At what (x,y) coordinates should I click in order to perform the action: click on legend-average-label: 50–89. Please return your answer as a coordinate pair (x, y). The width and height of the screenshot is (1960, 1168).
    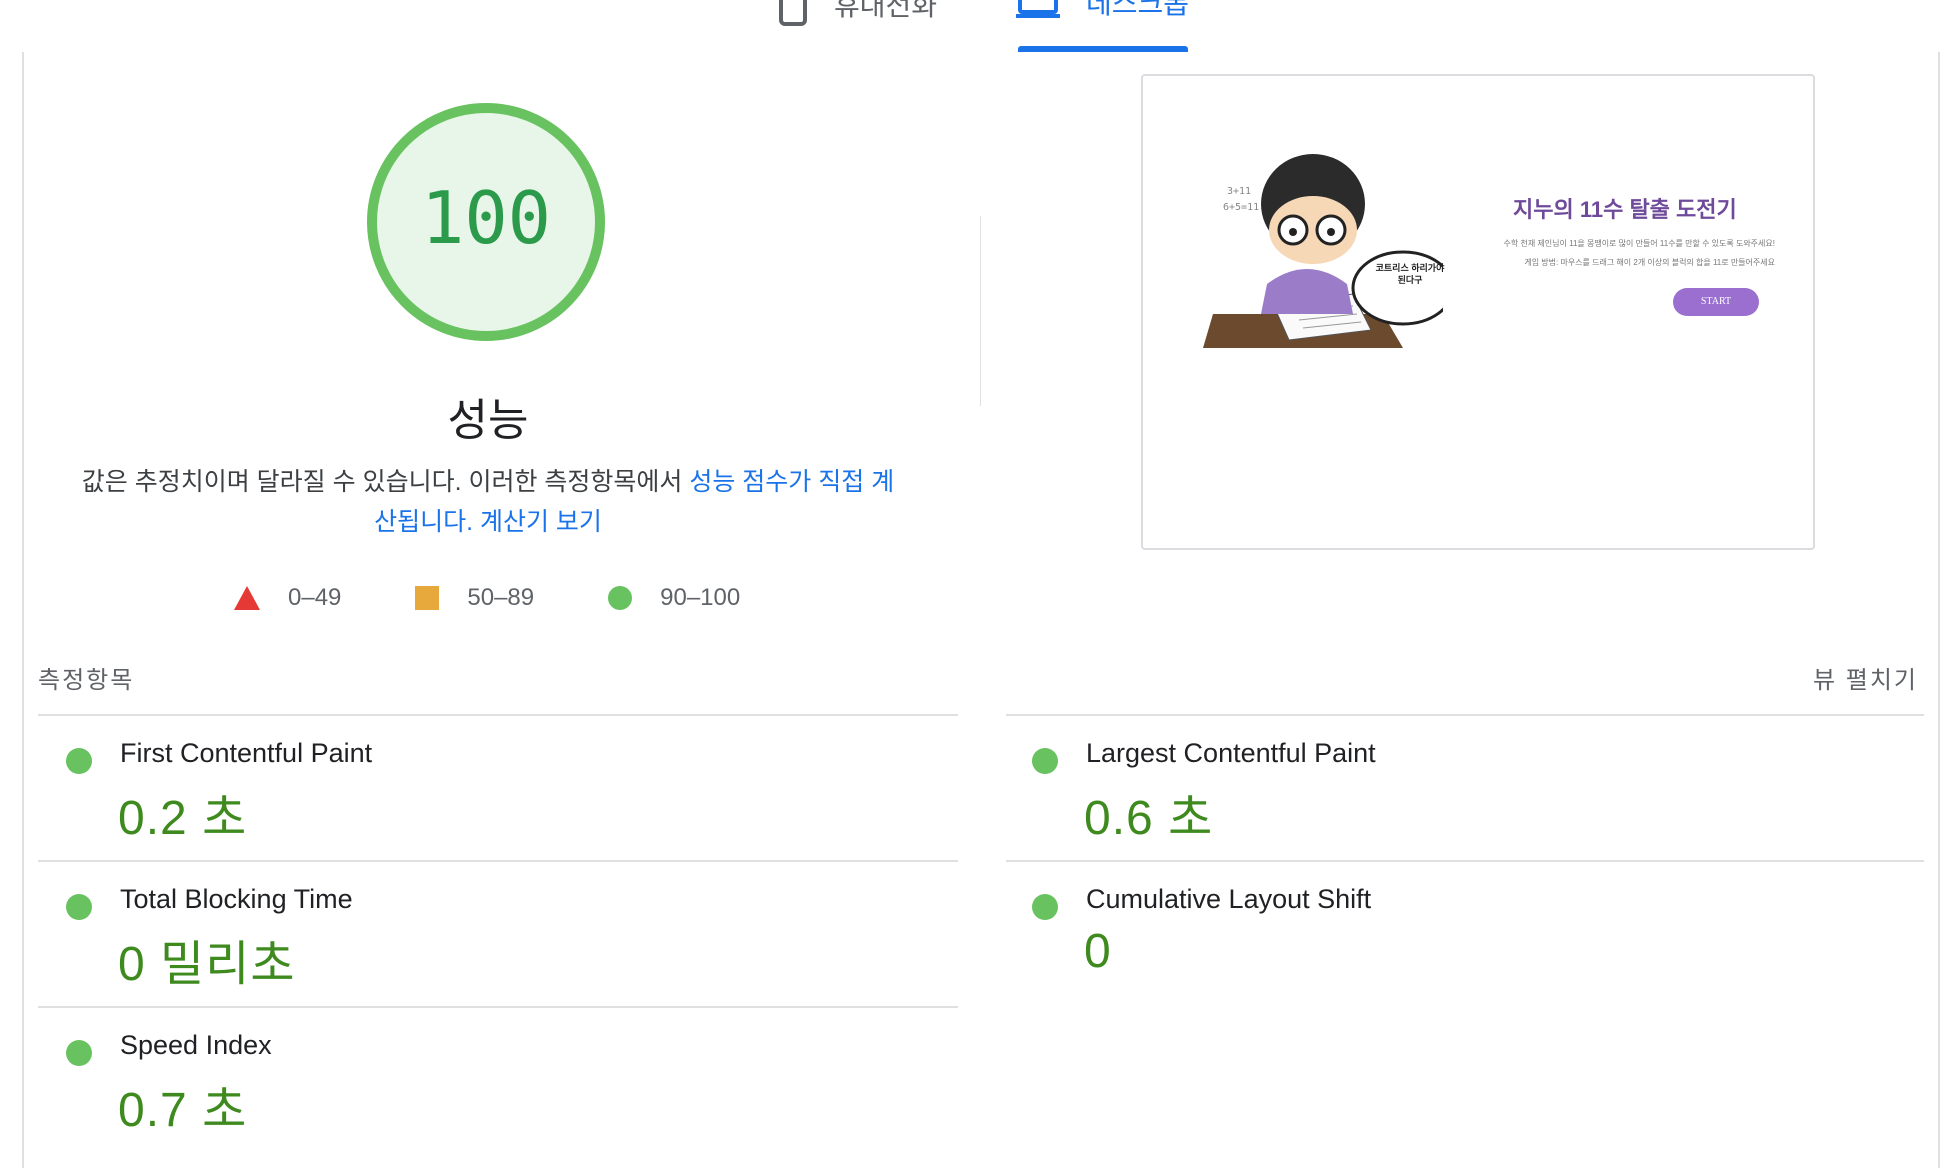
    Looking at the image, I should click on (501, 597).